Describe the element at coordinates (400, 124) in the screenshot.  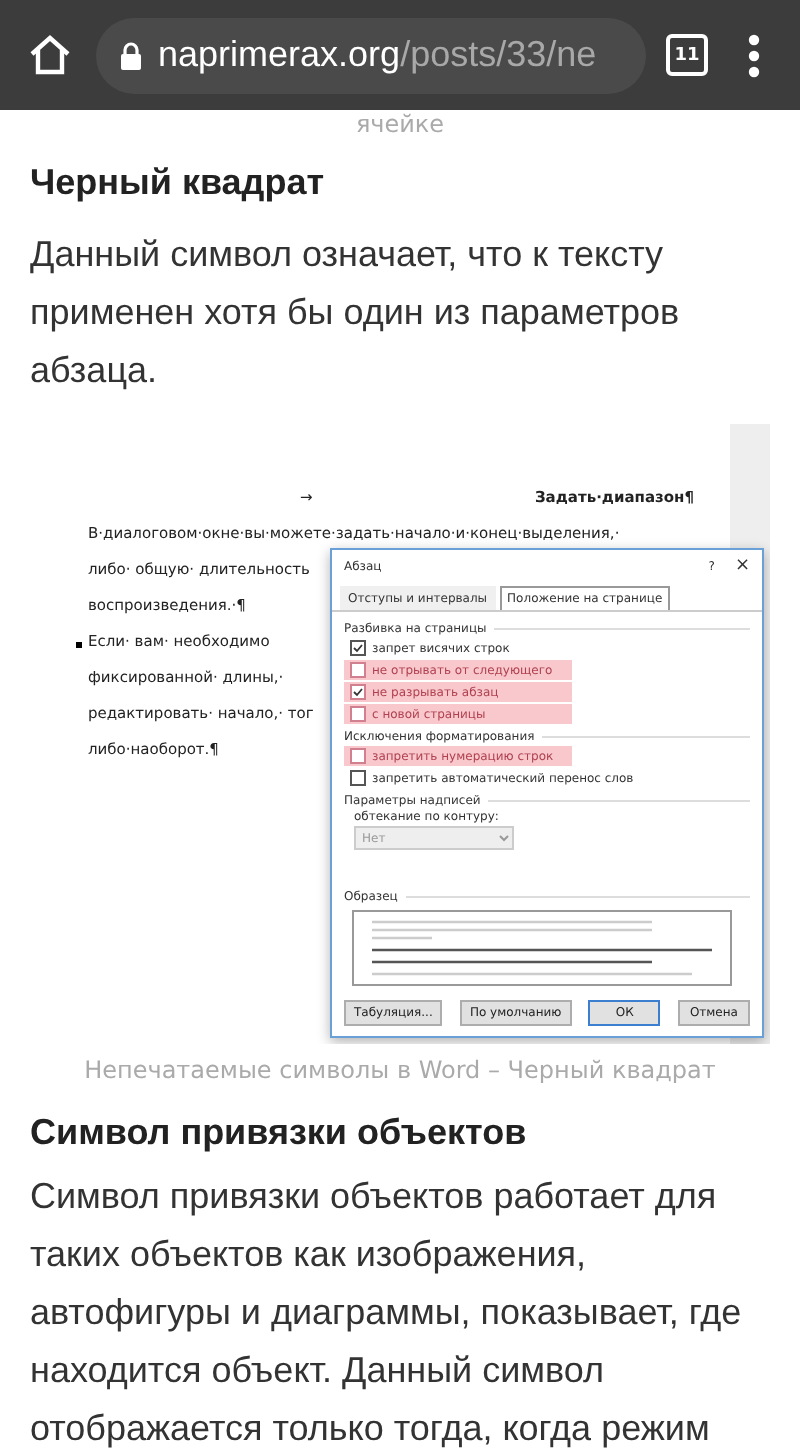
I see `caption-text: ячейке` at that location.